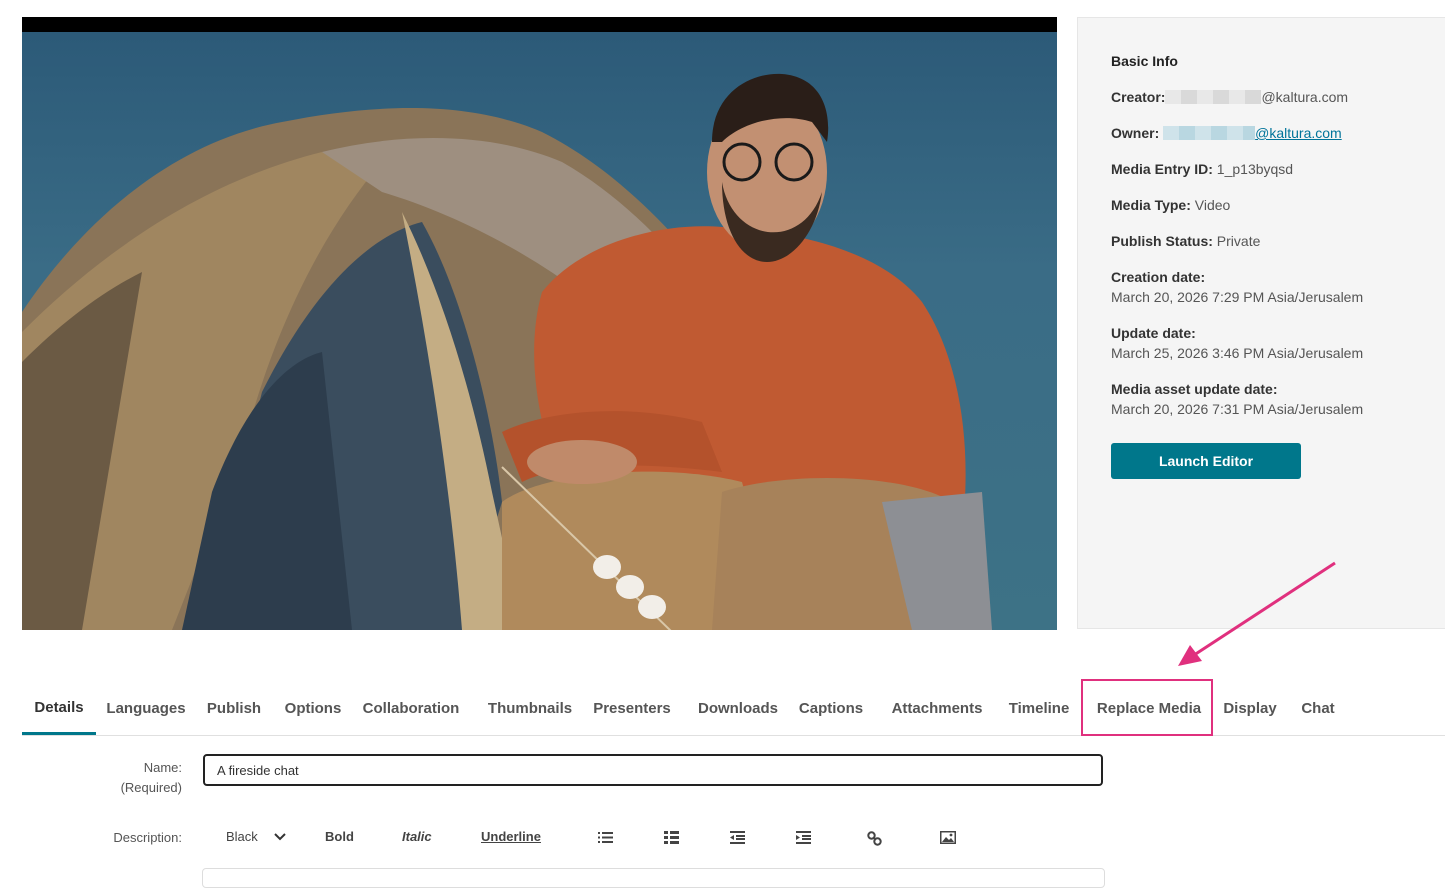  Describe the element at coordinates (59, 708) in the screenshot. I see `tab-details: Details` at that location.